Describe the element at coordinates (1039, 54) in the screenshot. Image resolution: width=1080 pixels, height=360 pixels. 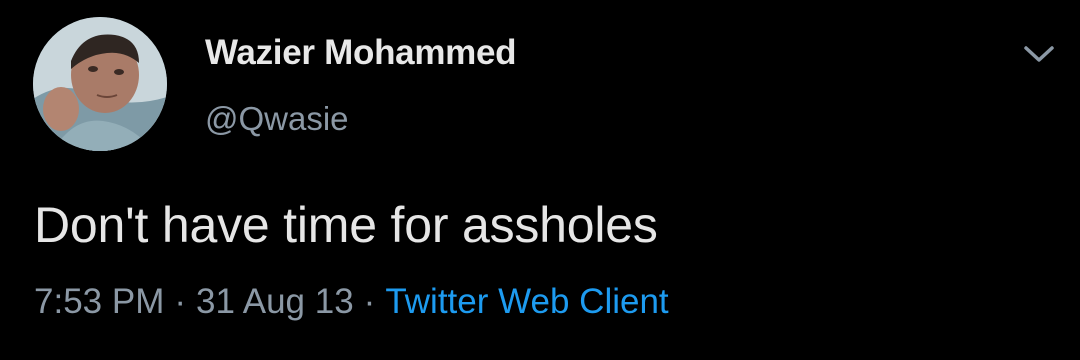
I see `chevron-down-icon` at that location.